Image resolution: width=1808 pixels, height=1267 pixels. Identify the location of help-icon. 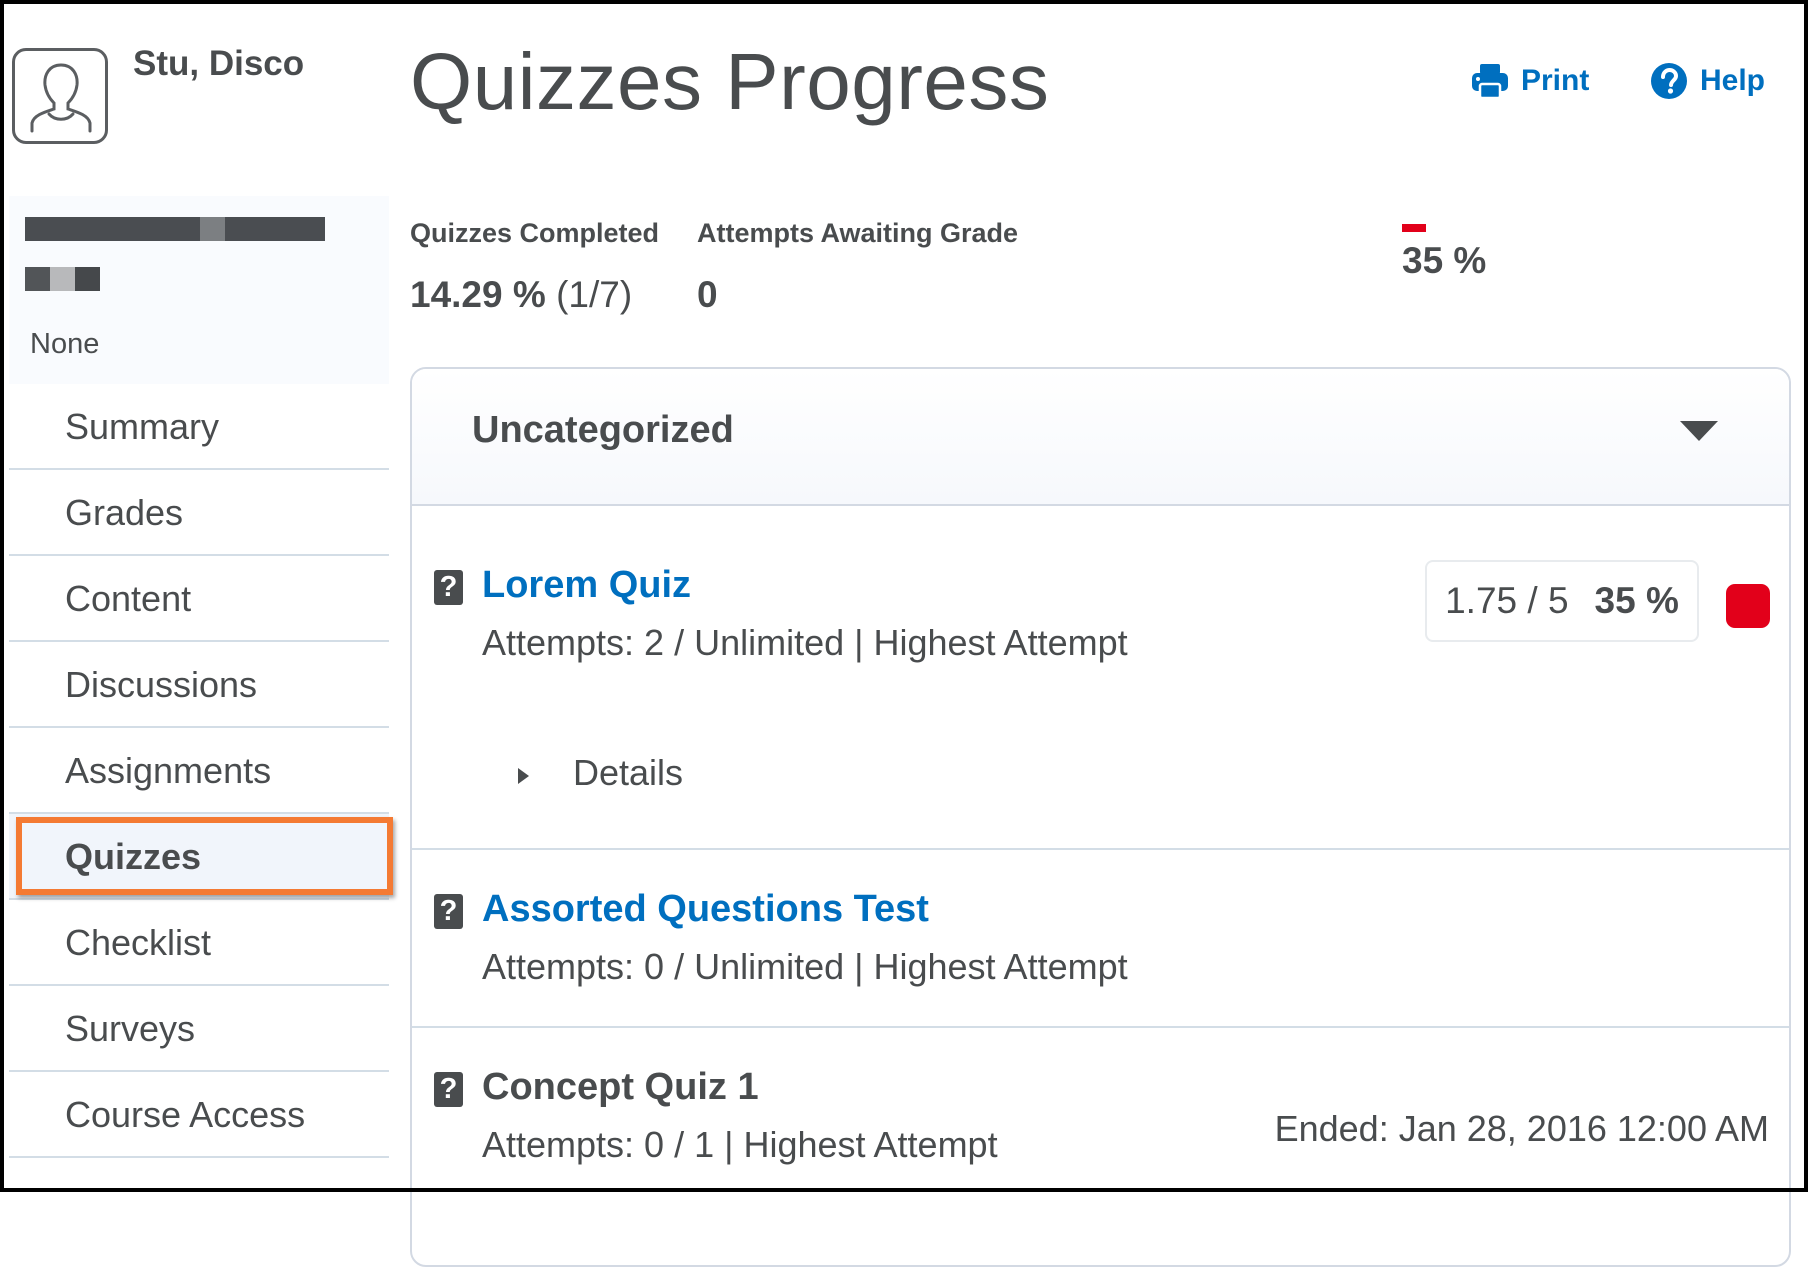
(1669, 81).